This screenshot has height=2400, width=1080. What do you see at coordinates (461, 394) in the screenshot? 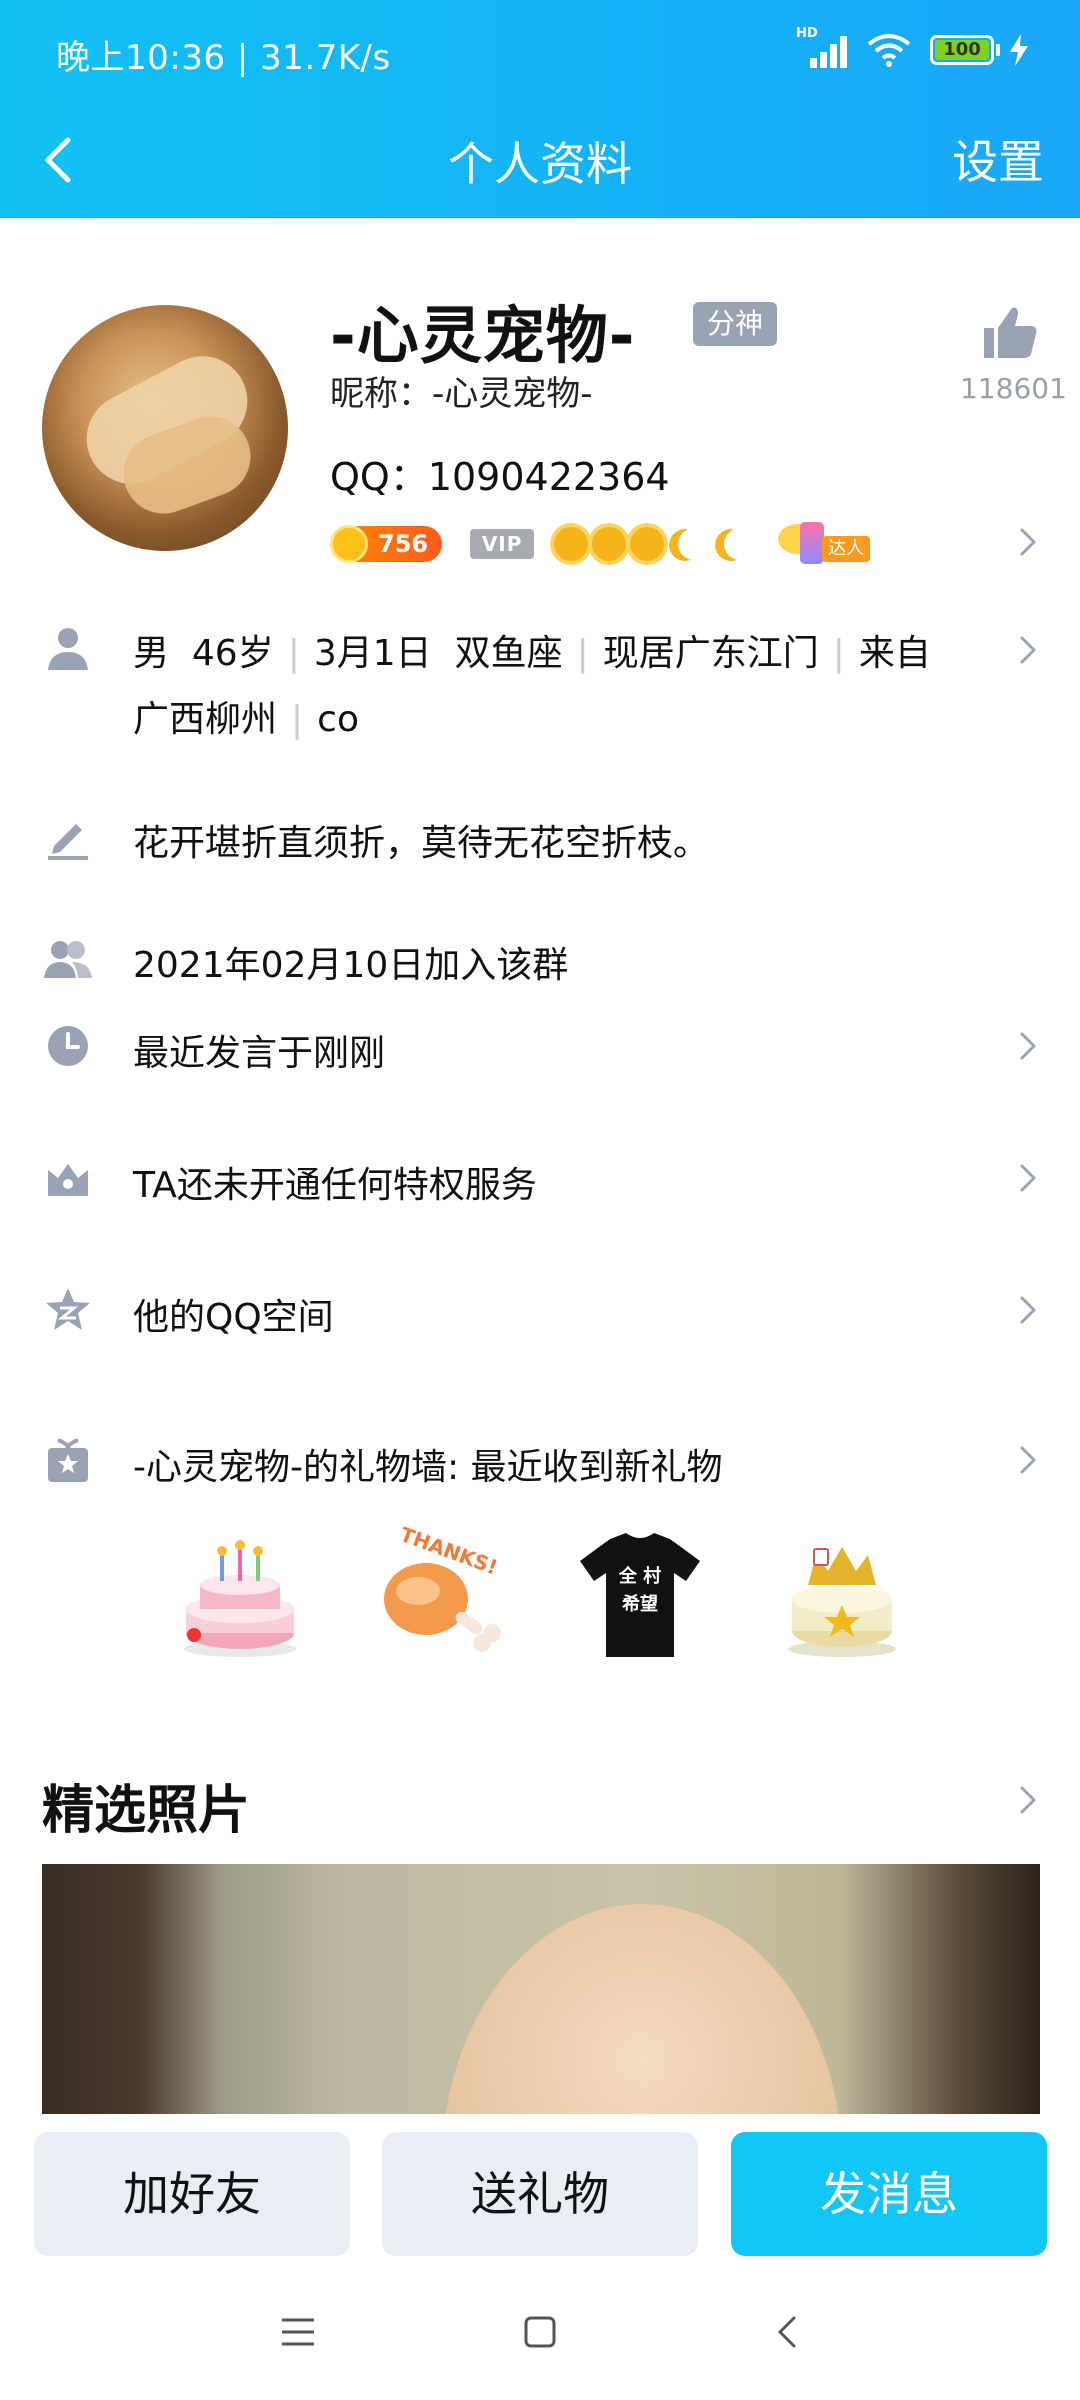
I see `nickname: 昵称：-心灵宠物-` at bounding box center [461, 394].